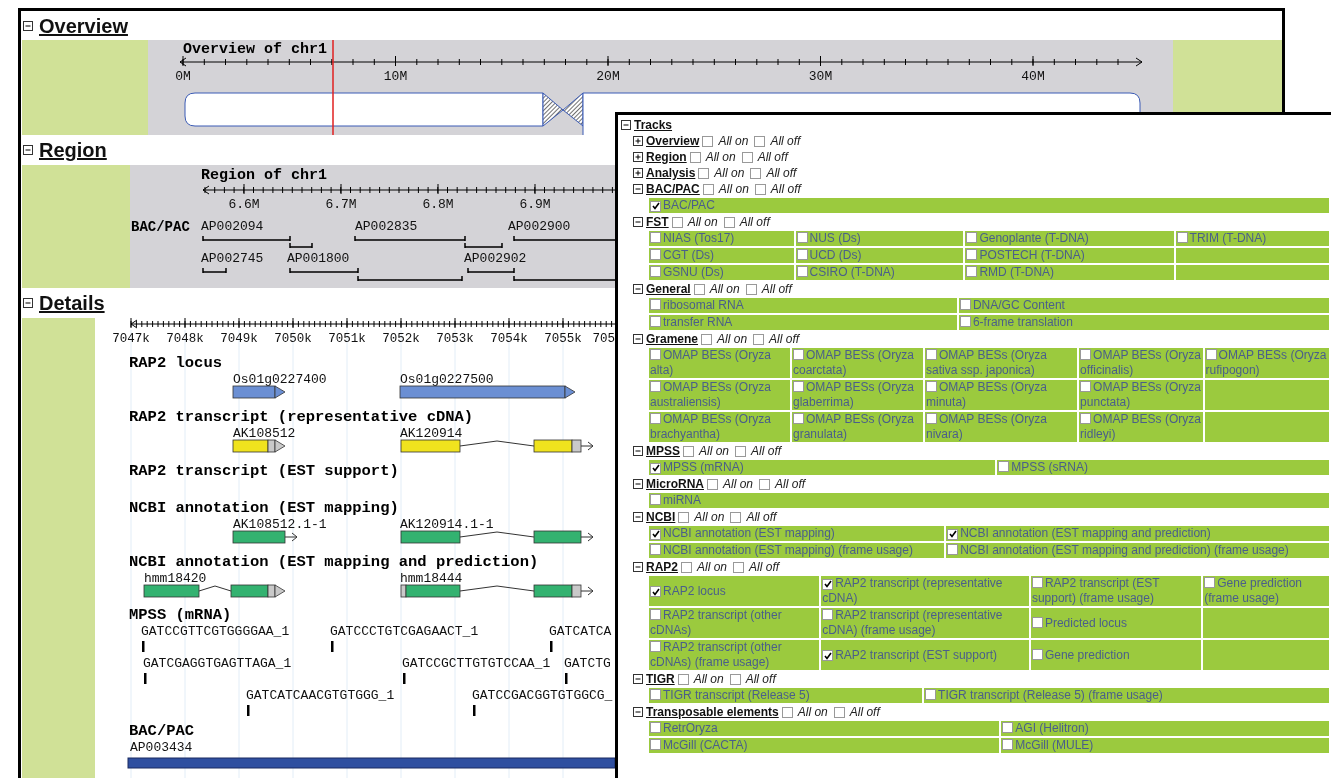 Image resolution: width=1331 pixels, height=778 pixels. I want to click on clone-label: AP003434, so click(161, 747).